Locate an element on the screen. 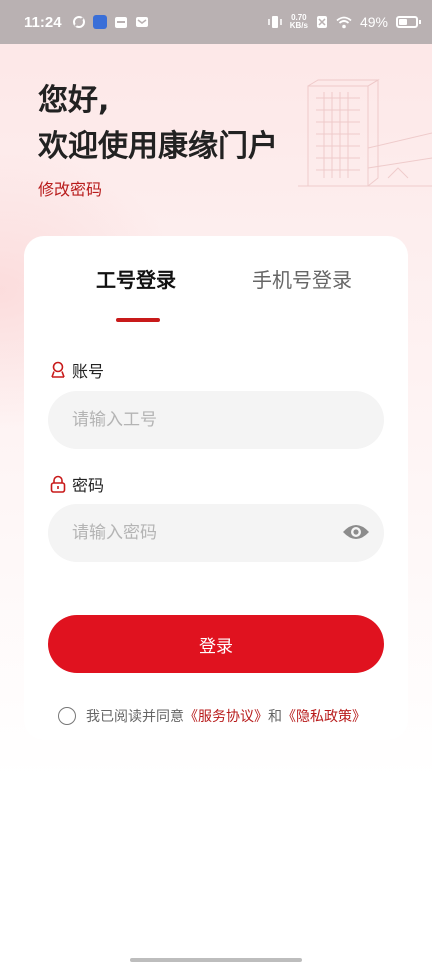 This screenshot has height=964, width=432. tab-active-indicator is located at coordinates (138, 320).